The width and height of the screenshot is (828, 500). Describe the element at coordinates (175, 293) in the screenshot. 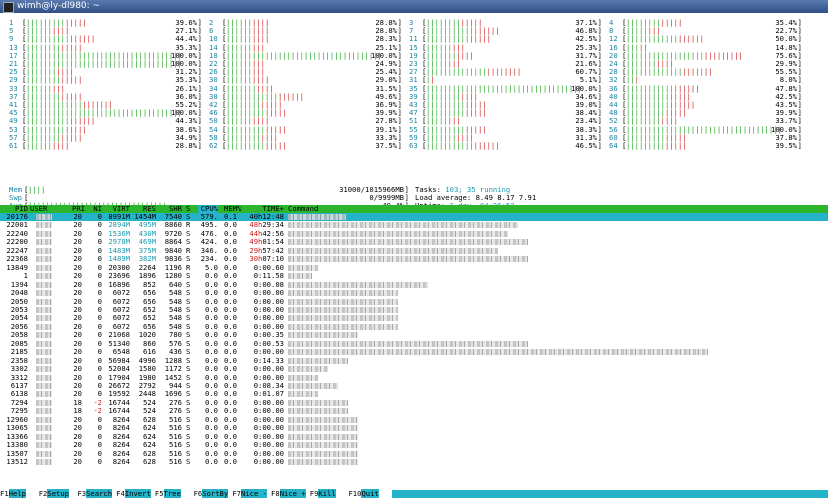

I see `cell-shr: 548` at that location.